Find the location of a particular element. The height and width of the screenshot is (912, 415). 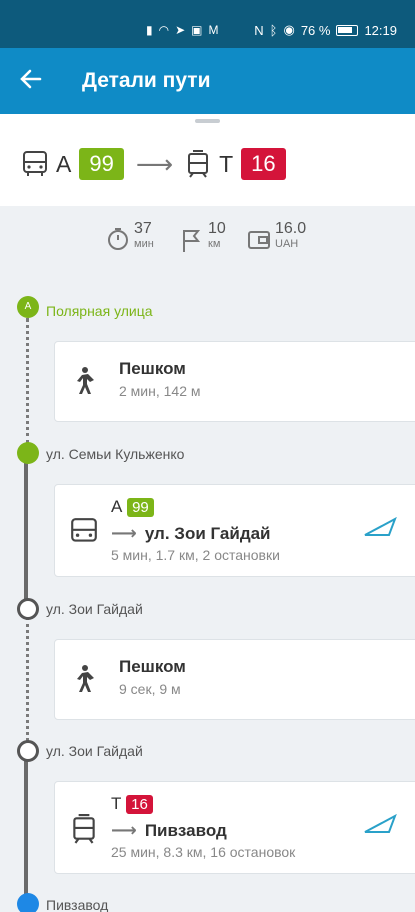

app-notification-icon: ▣ is located at coordinates (197, 30).